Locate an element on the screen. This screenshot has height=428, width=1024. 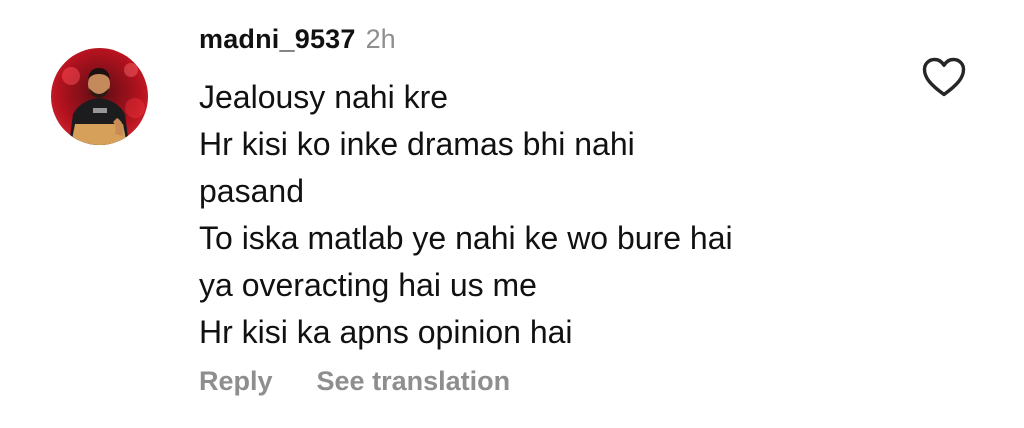
like-button is located at coordinates (944, 77).